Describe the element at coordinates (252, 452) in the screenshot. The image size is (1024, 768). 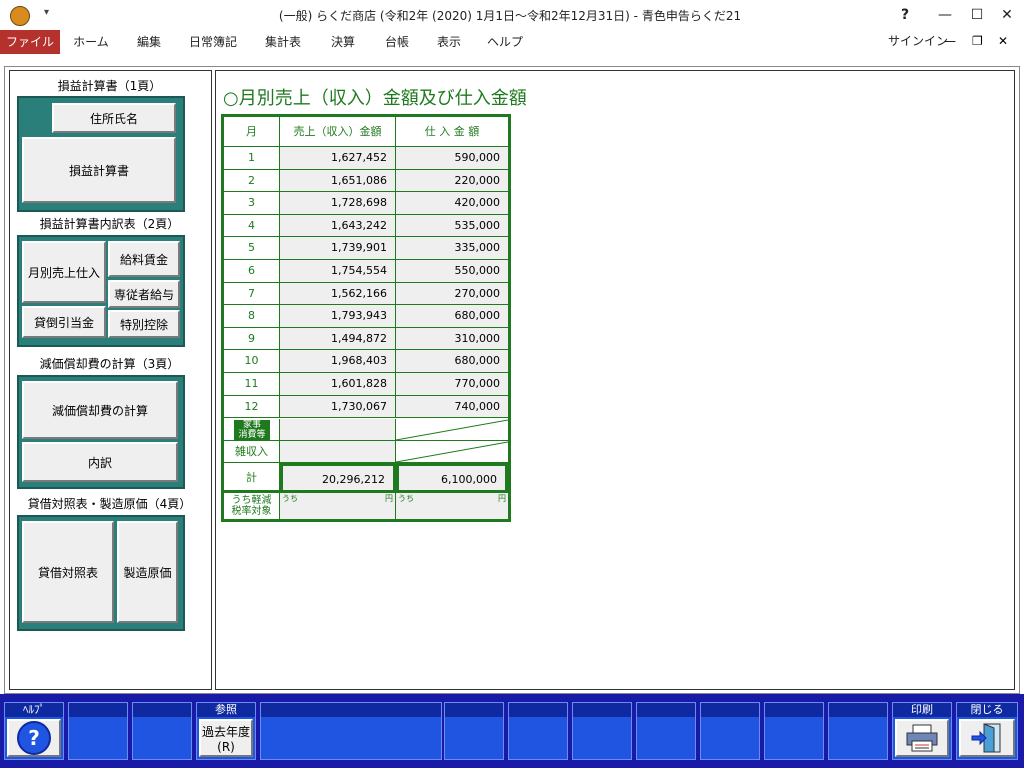
I see `misc-income-label: 雑収入` at that location.